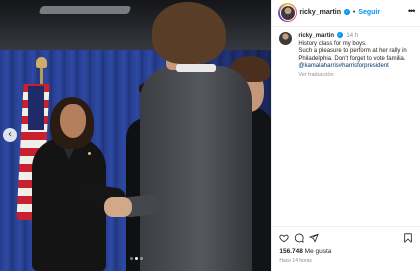  I want to click on bookmark-icon, so click(408, 238).